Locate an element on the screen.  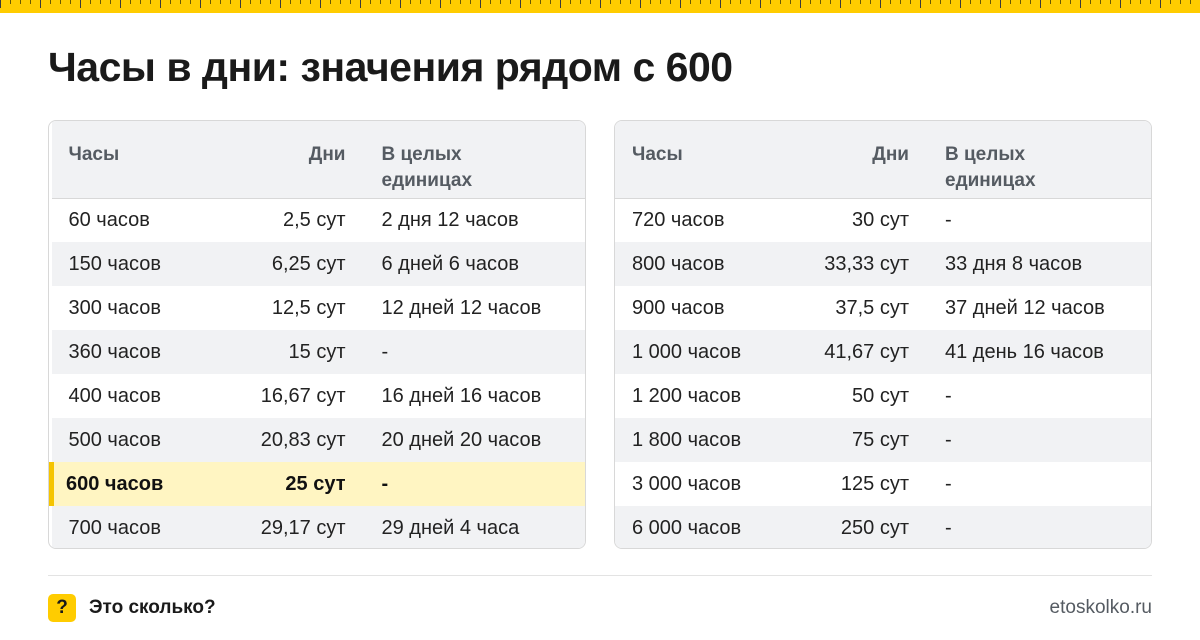
cell-days: 15 сут is located at coordinates (317, 351).